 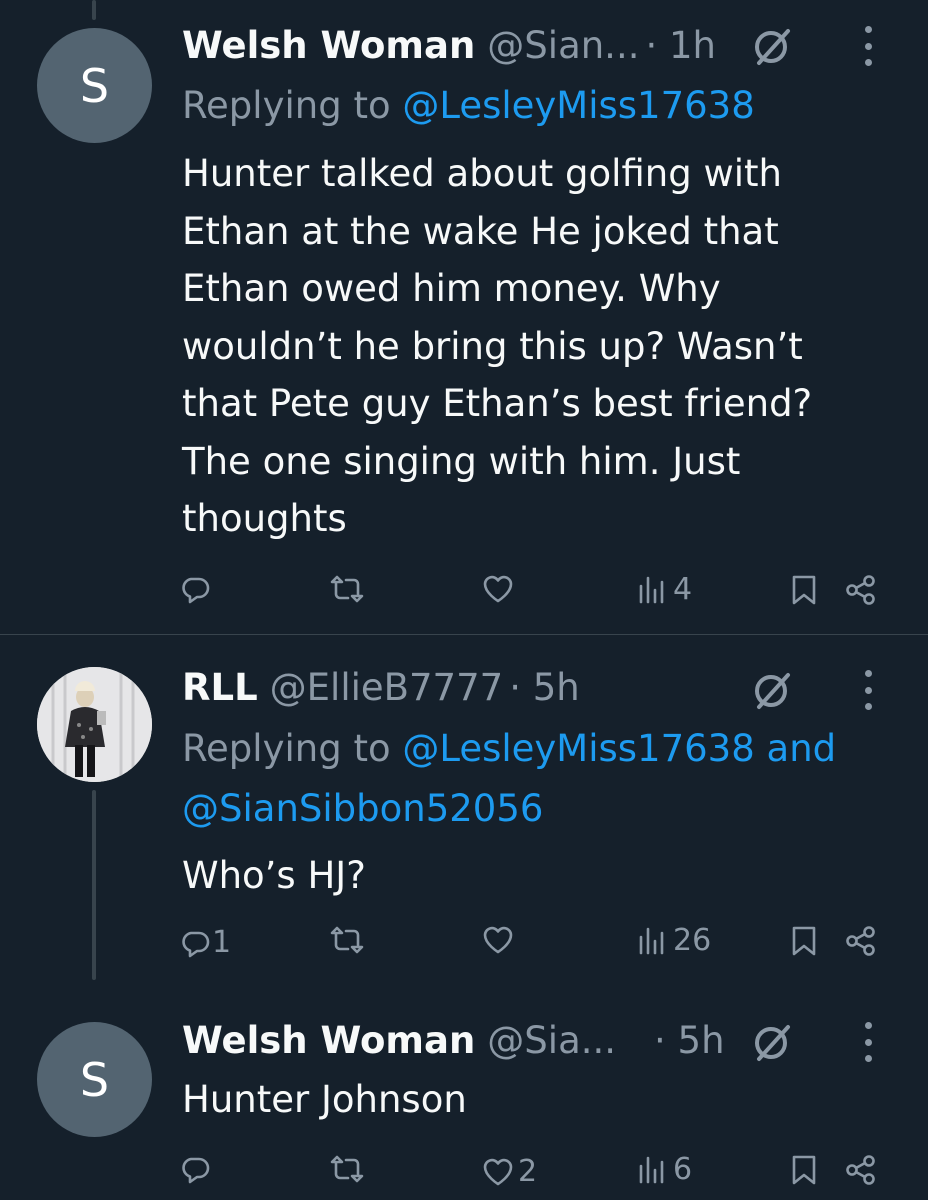 I want to click on views-button: 26, so click(x=674, y=940).